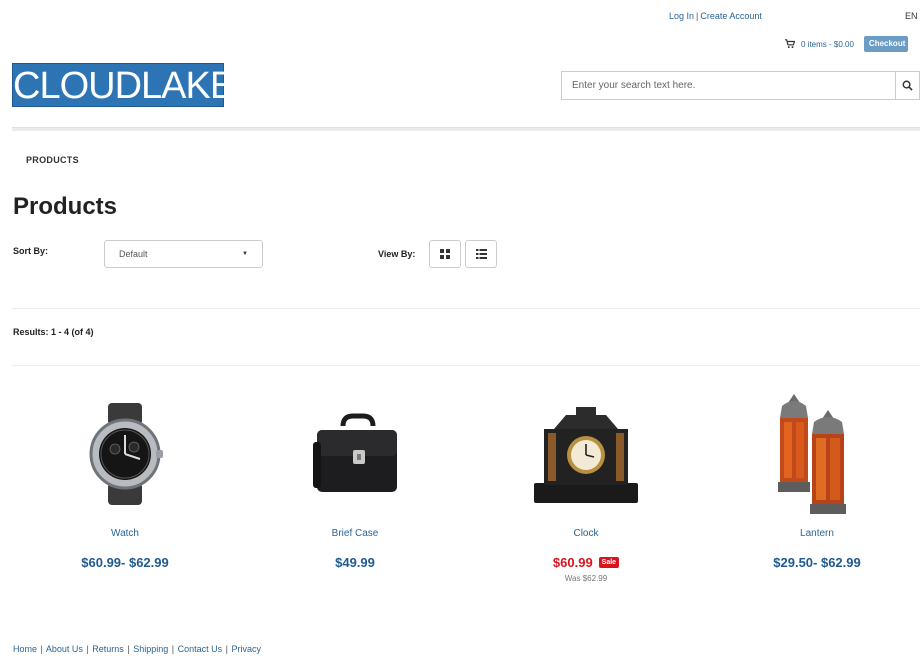 The image size is (920, 656). I want to click on search-bar, so click(740, 85).